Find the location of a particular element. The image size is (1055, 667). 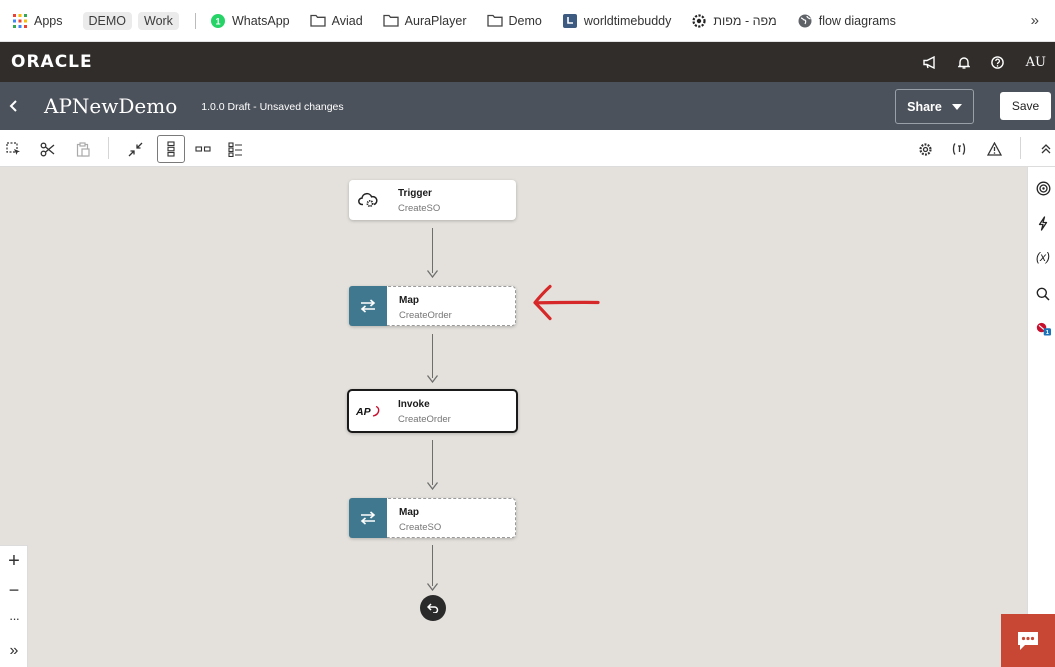

tracking-variable-icon is located at coordinates (959, 149).